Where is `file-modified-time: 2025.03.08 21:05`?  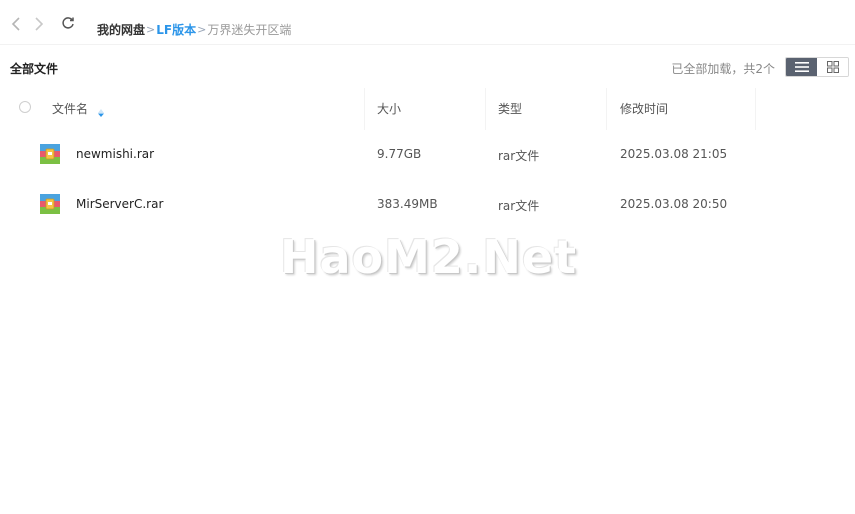 file-modified-time: 2025.03.08 21:05 is located at coordinates (674, 154).